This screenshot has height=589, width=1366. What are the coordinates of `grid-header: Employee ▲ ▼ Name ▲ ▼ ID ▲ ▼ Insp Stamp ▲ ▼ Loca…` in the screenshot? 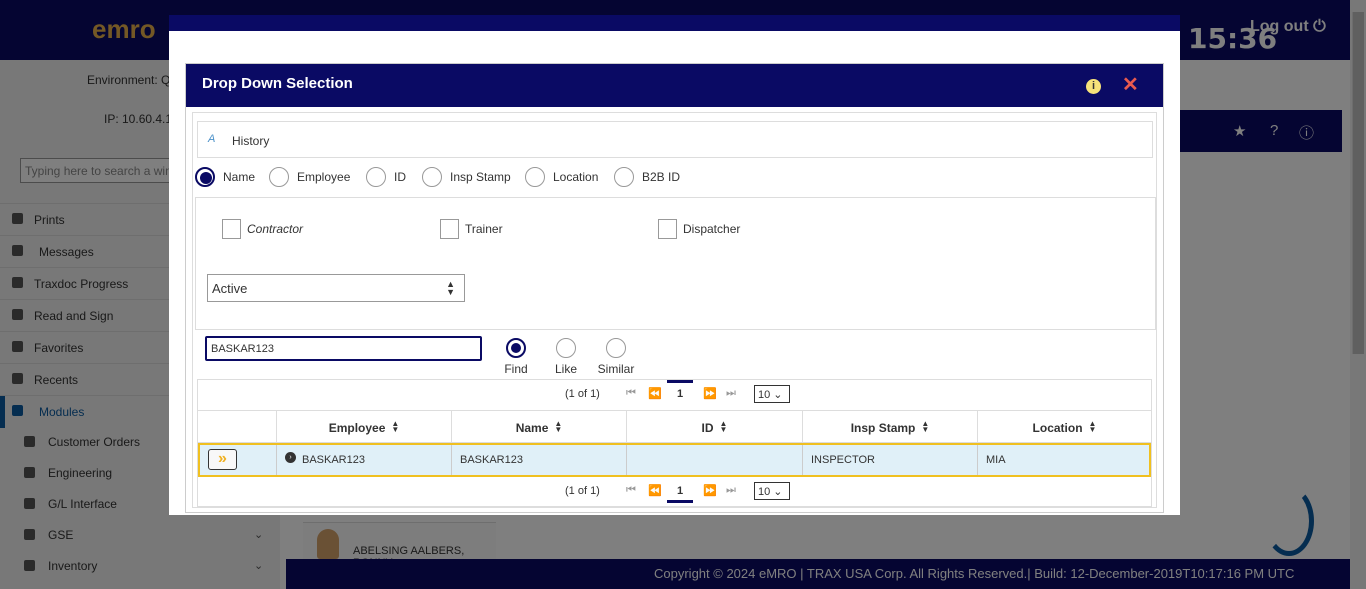 It's located at (674, 426).